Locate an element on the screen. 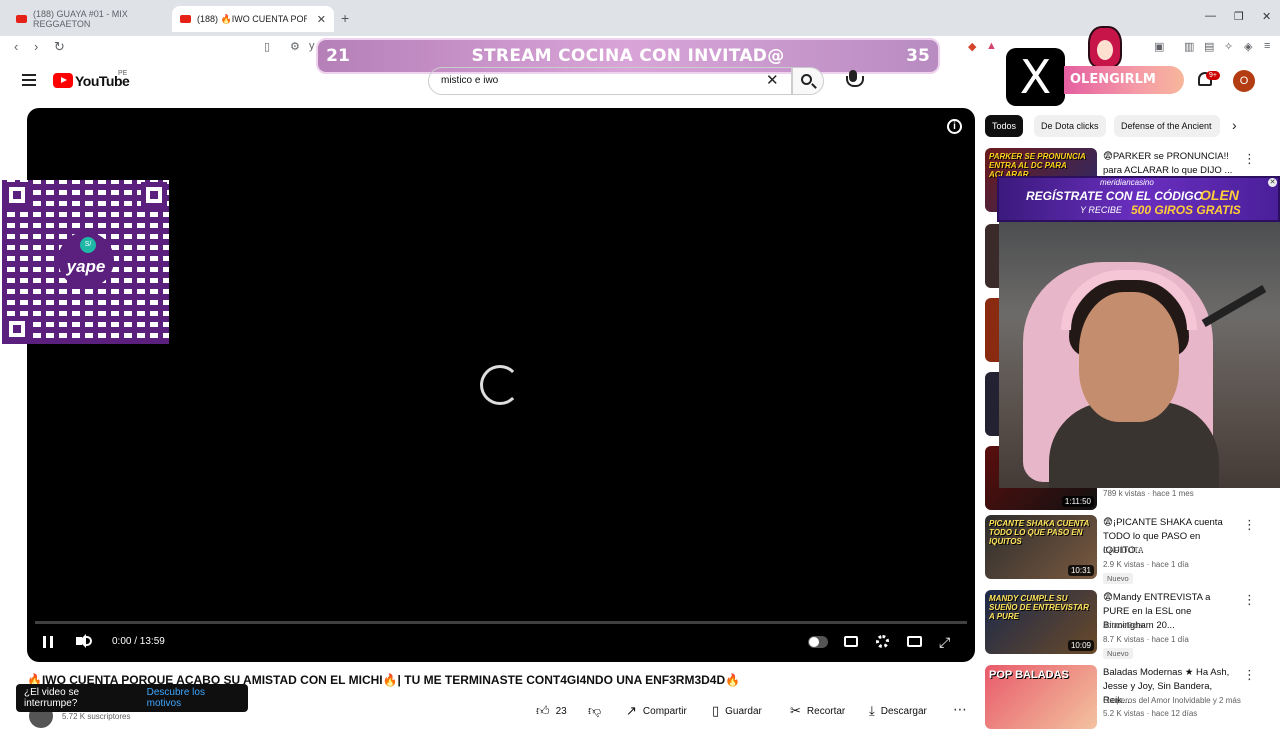 This screenshot has height=729, width=1280. volume-icon is located at coordinates (81, 641).